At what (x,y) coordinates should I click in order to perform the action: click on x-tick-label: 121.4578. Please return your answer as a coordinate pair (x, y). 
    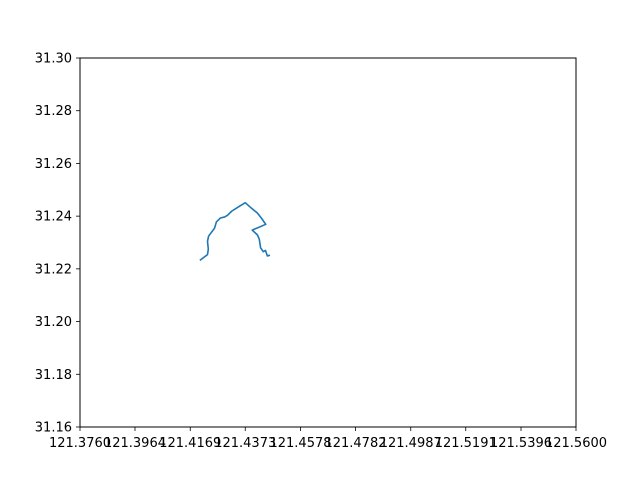
    Looking at the image, I should click on (300, 443).